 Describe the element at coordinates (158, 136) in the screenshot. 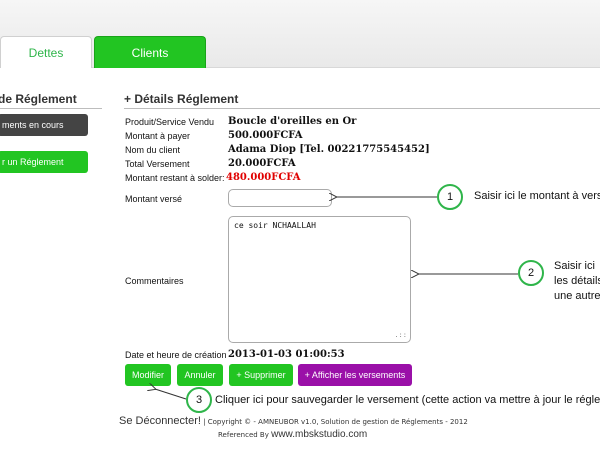

I see `montant-a-payer-label: Montant à payer` at that location.